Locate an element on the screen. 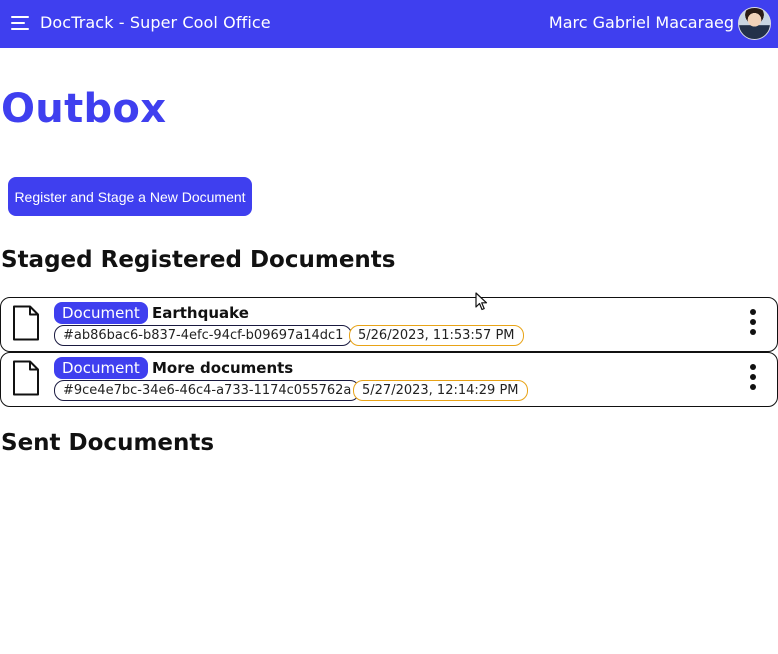 This screenshot has height=654, width=778. document-date-chip: 5/27/2023, 12:14:29 PM is located at coordinates (440, 390).